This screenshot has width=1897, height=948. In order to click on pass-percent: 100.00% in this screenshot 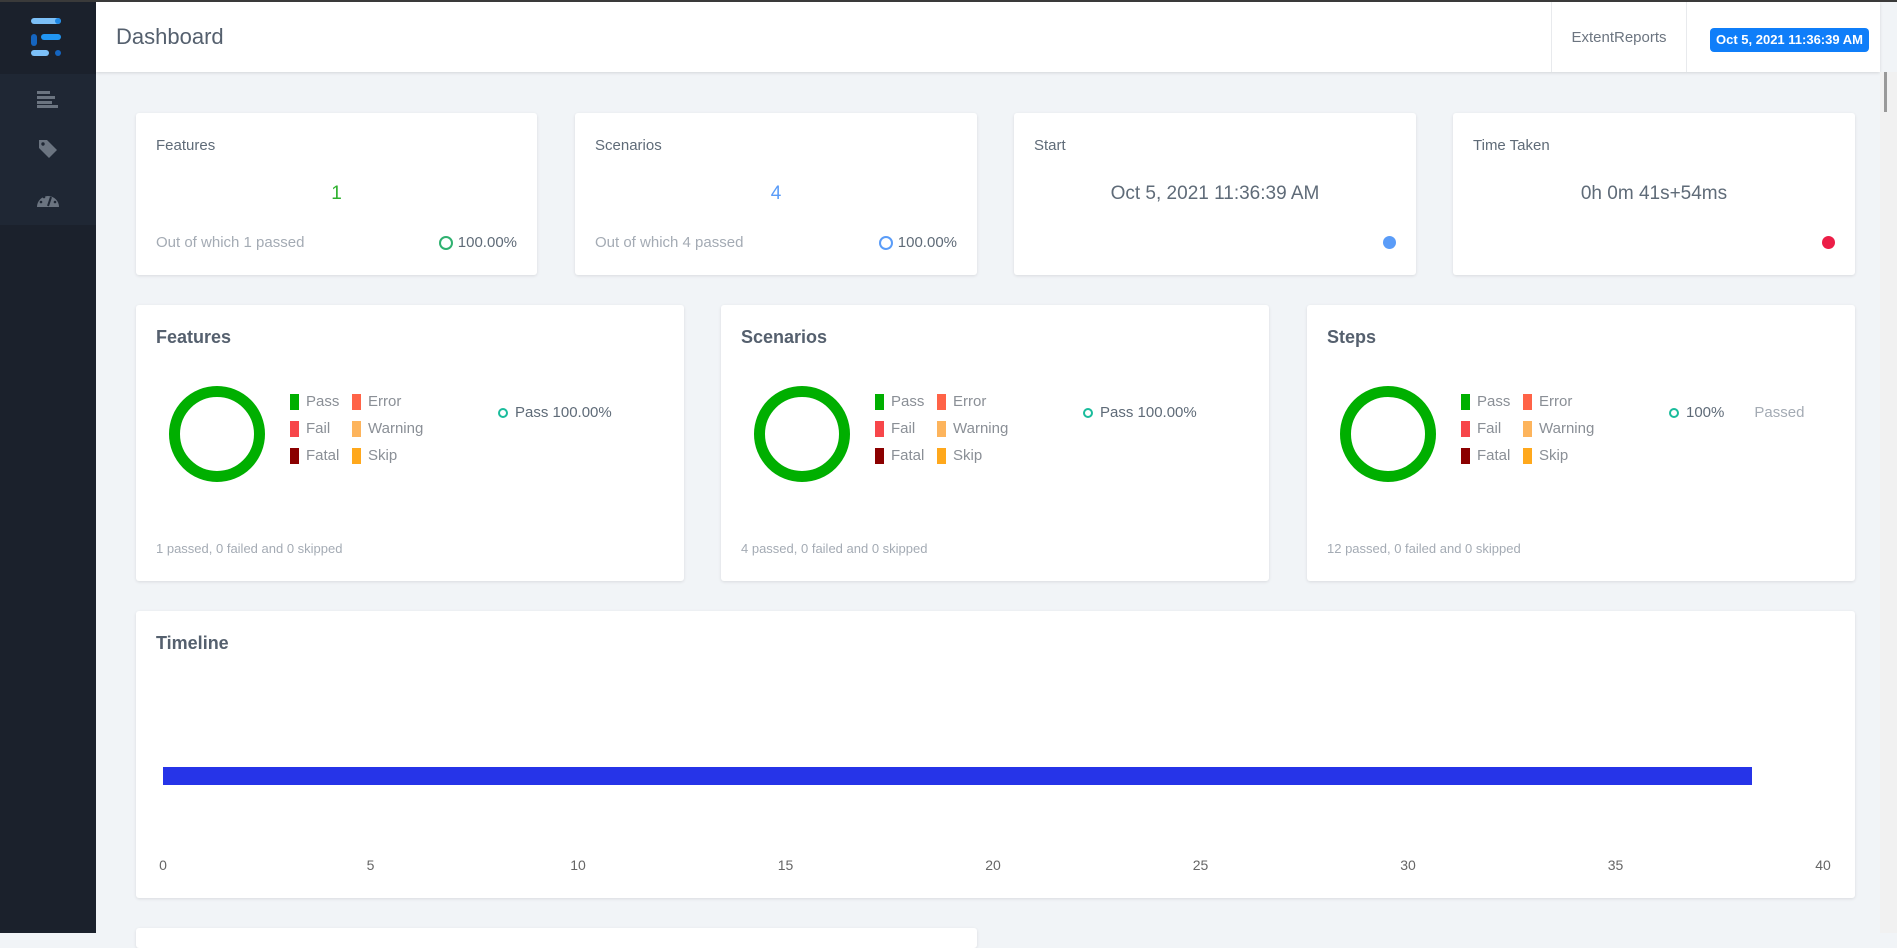, I will do `click(477, 242)`.